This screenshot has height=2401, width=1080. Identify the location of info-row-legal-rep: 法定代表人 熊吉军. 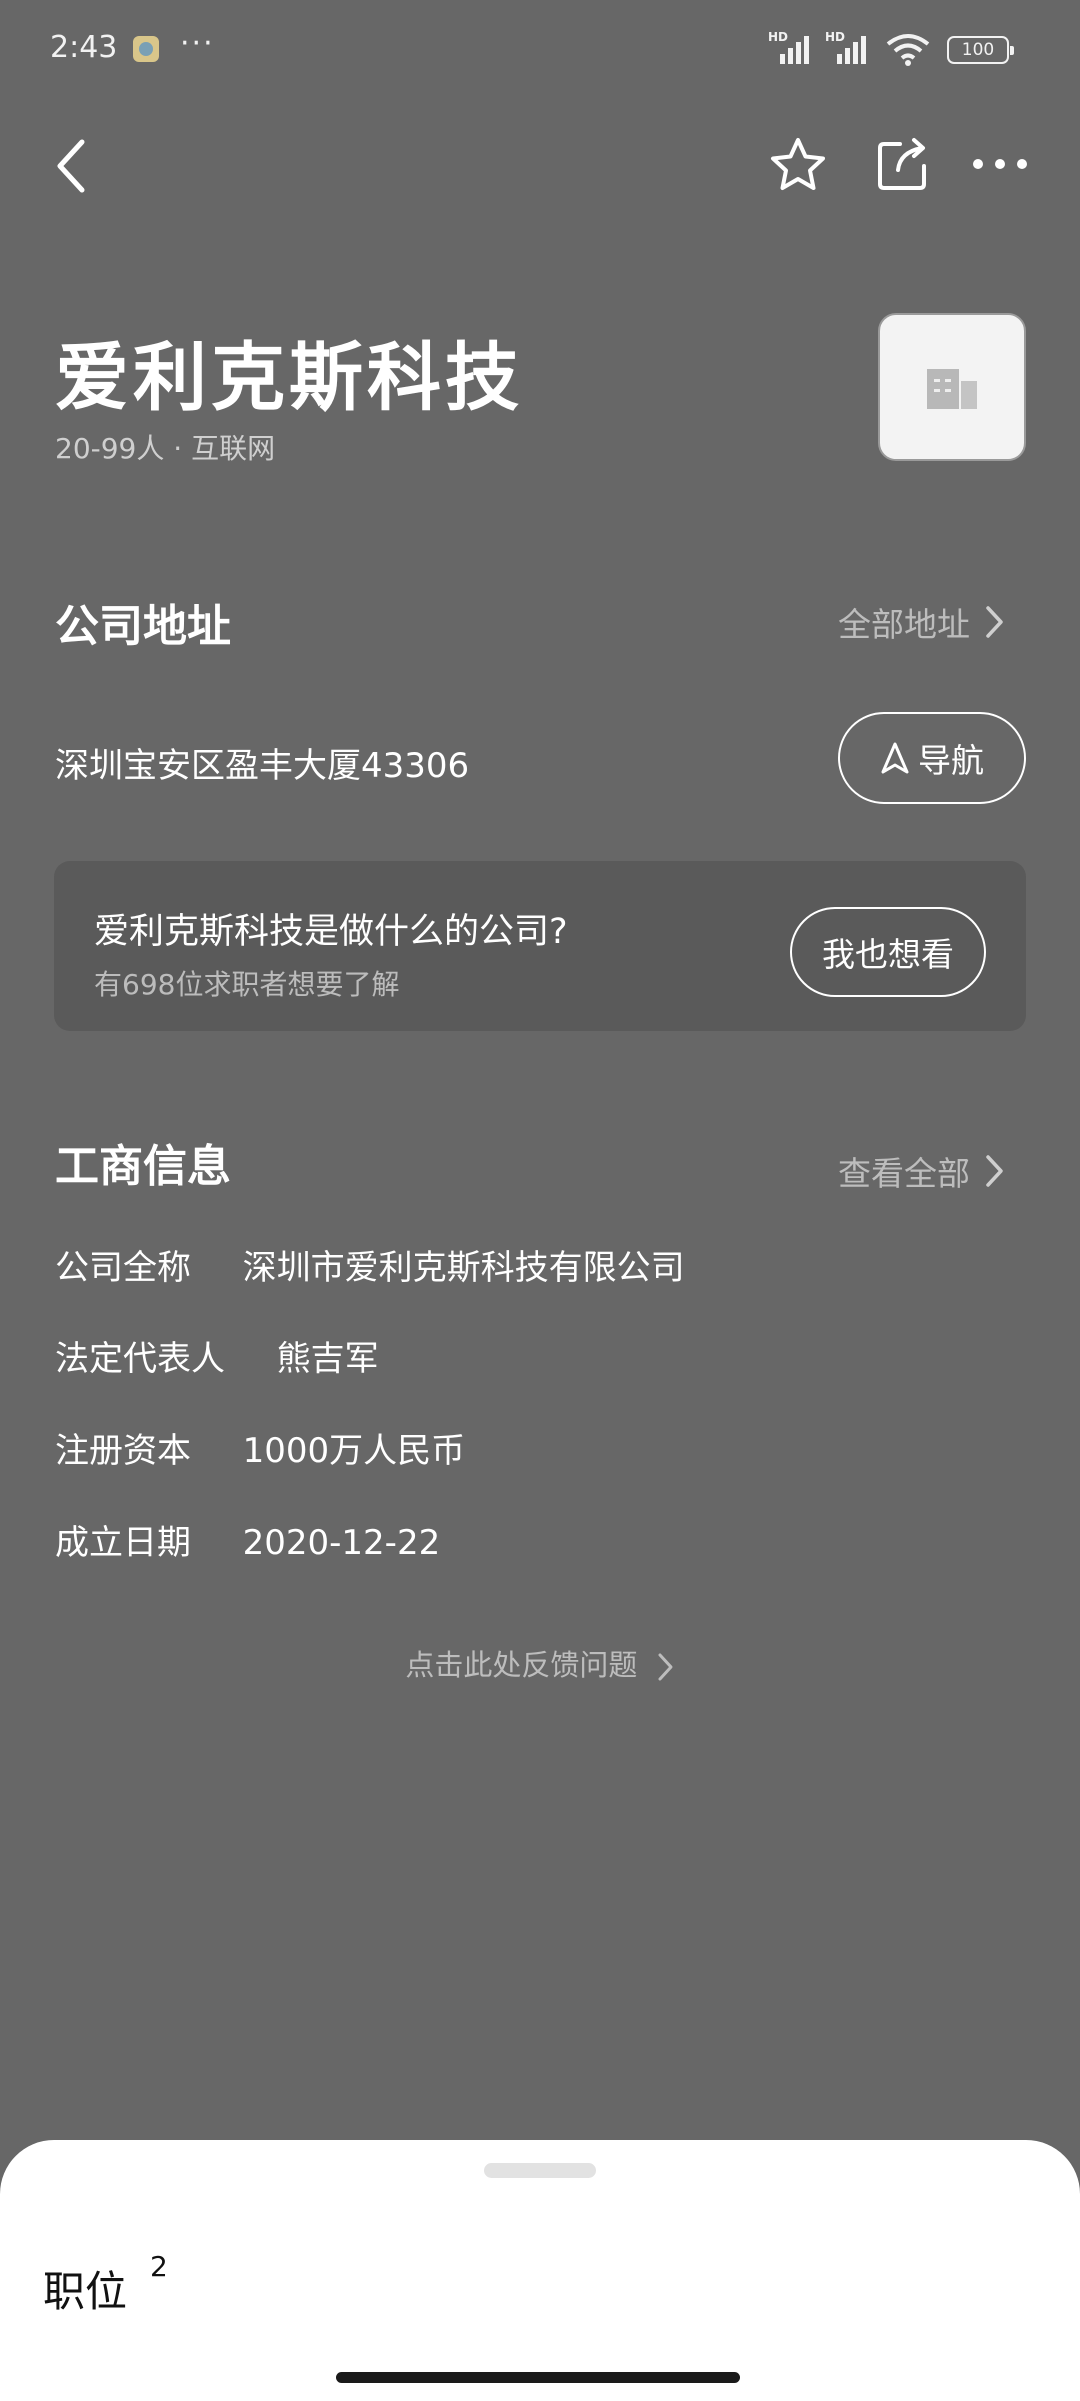
(217, 1355).